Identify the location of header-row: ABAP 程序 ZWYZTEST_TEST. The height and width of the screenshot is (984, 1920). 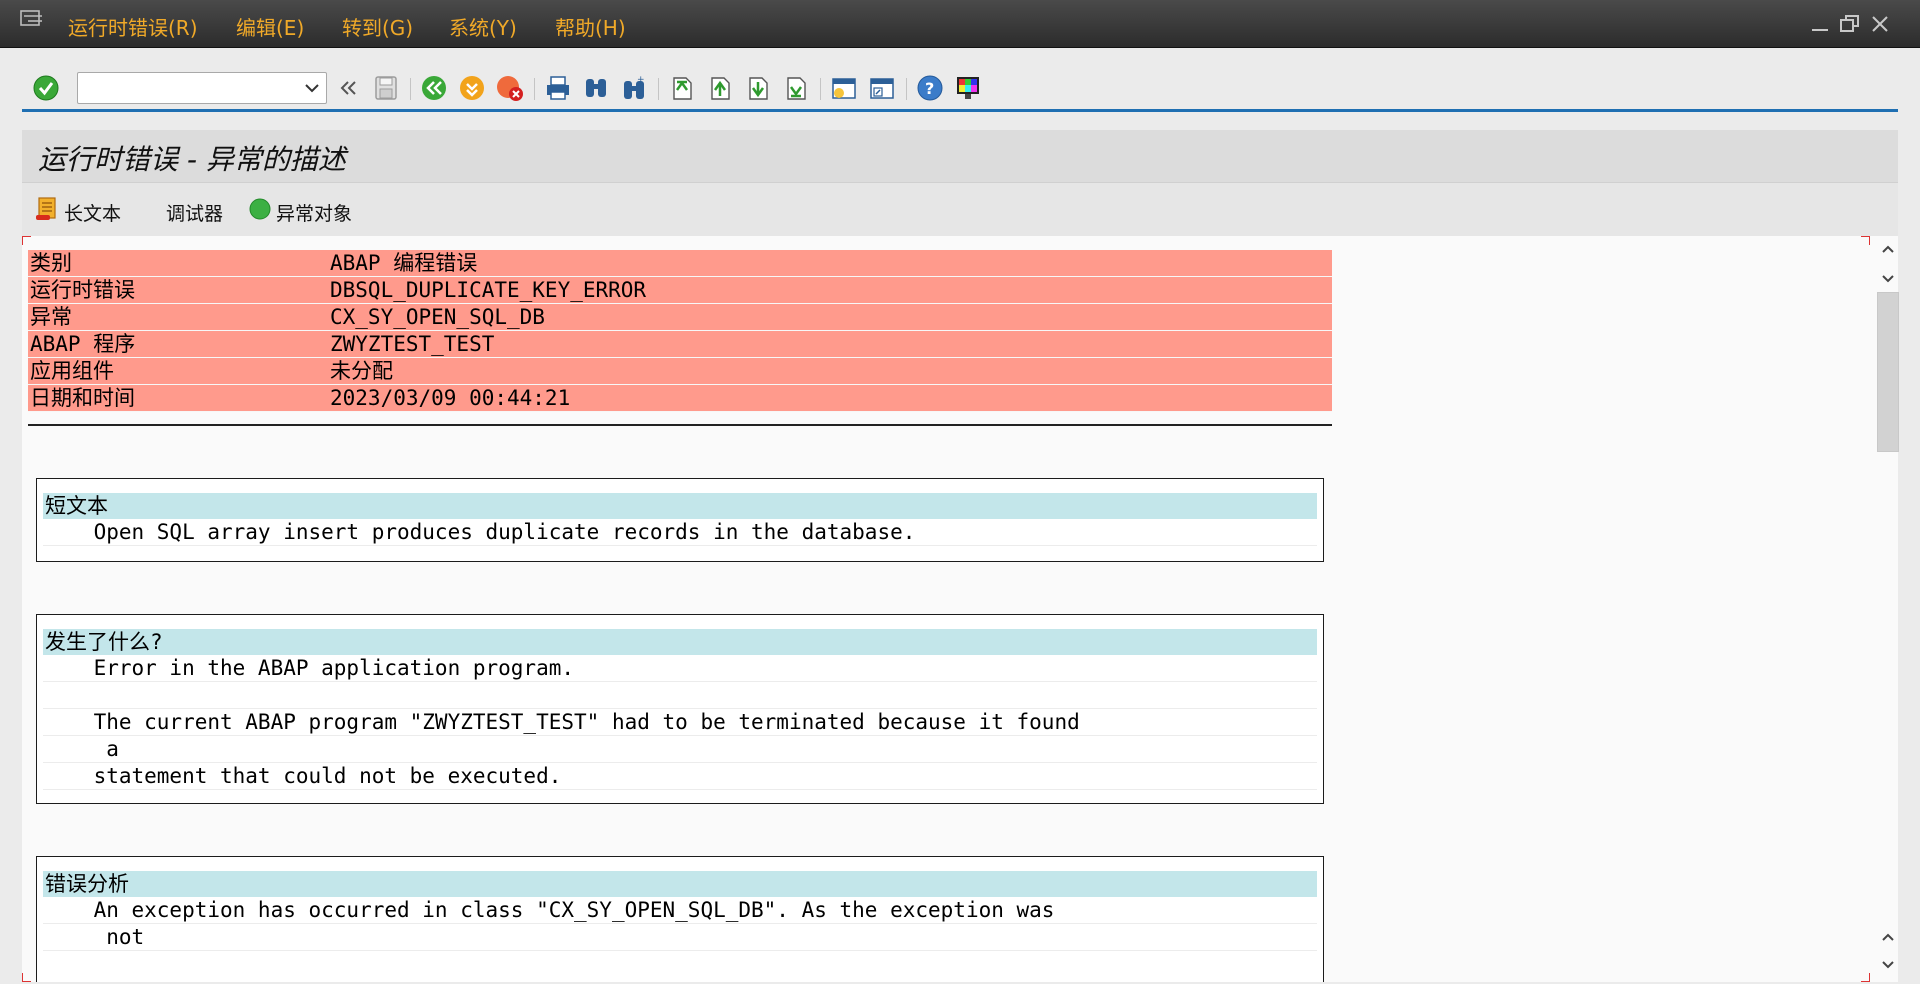
(680, 344).